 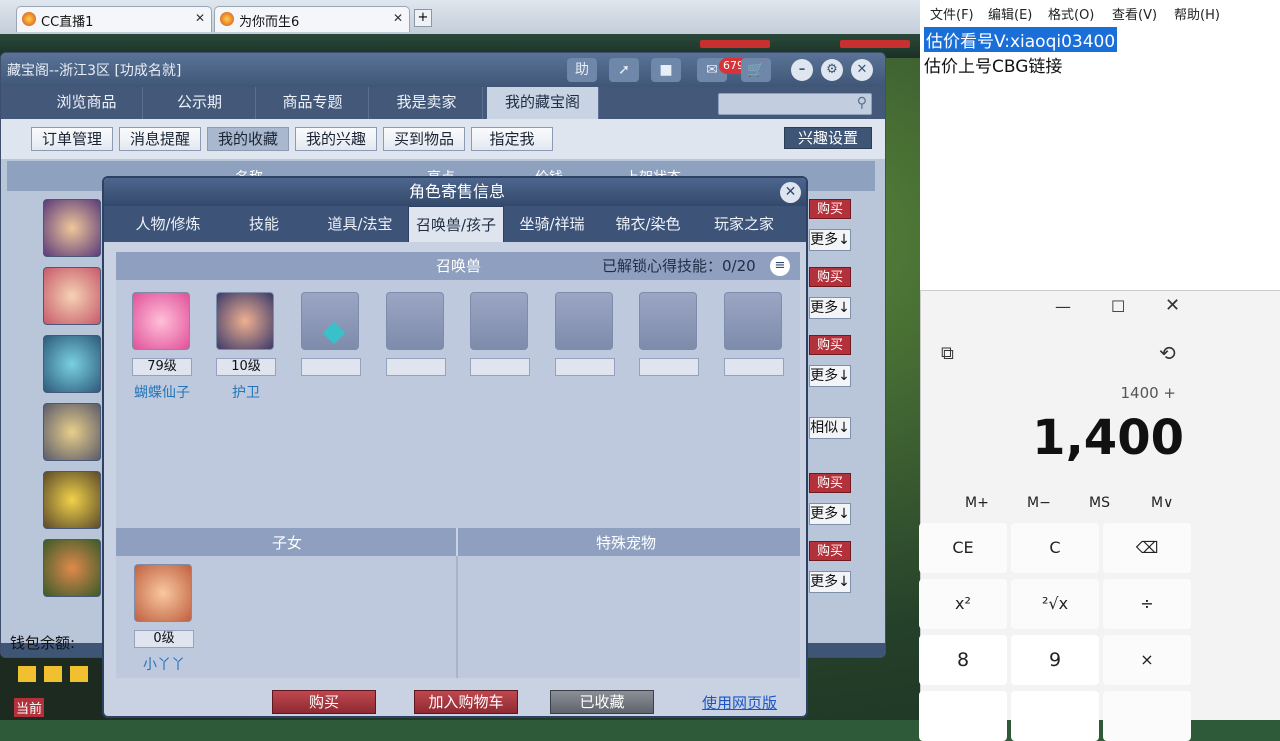 What do you see at coordinates (993, 64) in the screenshot?
I see `notepad-line: 估价上号CBG链接` at bounding box center [993, 64].